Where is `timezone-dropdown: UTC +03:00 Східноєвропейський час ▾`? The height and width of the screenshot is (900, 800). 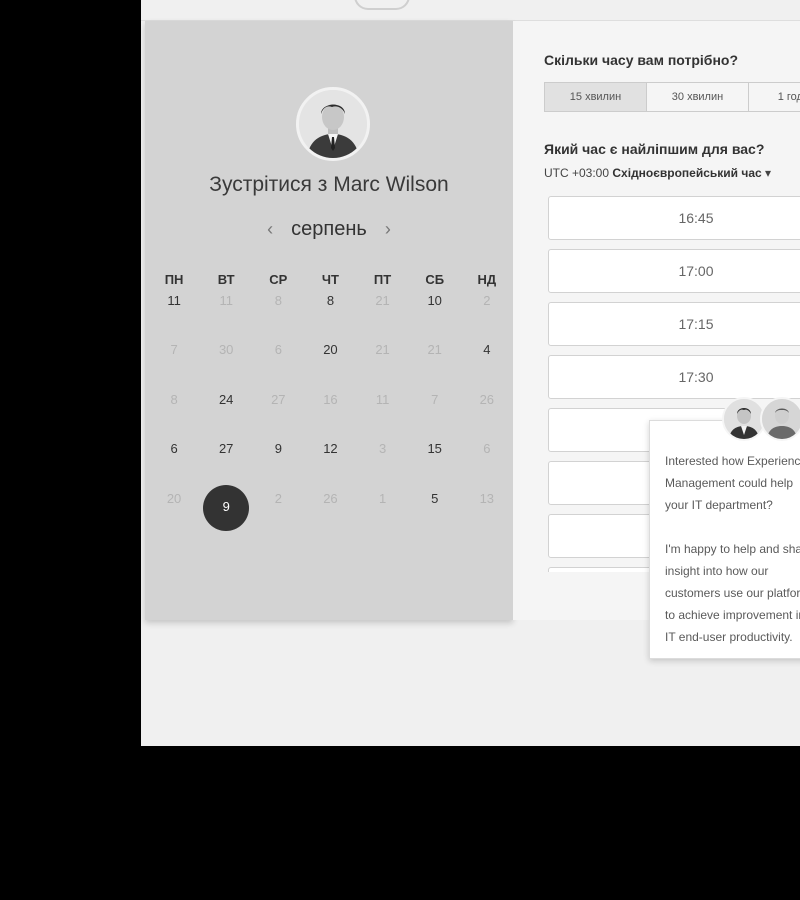
timezone-dropdown: UTC +03:00 Східноєвропейський час ▾ is located at coordinates (657, 173).